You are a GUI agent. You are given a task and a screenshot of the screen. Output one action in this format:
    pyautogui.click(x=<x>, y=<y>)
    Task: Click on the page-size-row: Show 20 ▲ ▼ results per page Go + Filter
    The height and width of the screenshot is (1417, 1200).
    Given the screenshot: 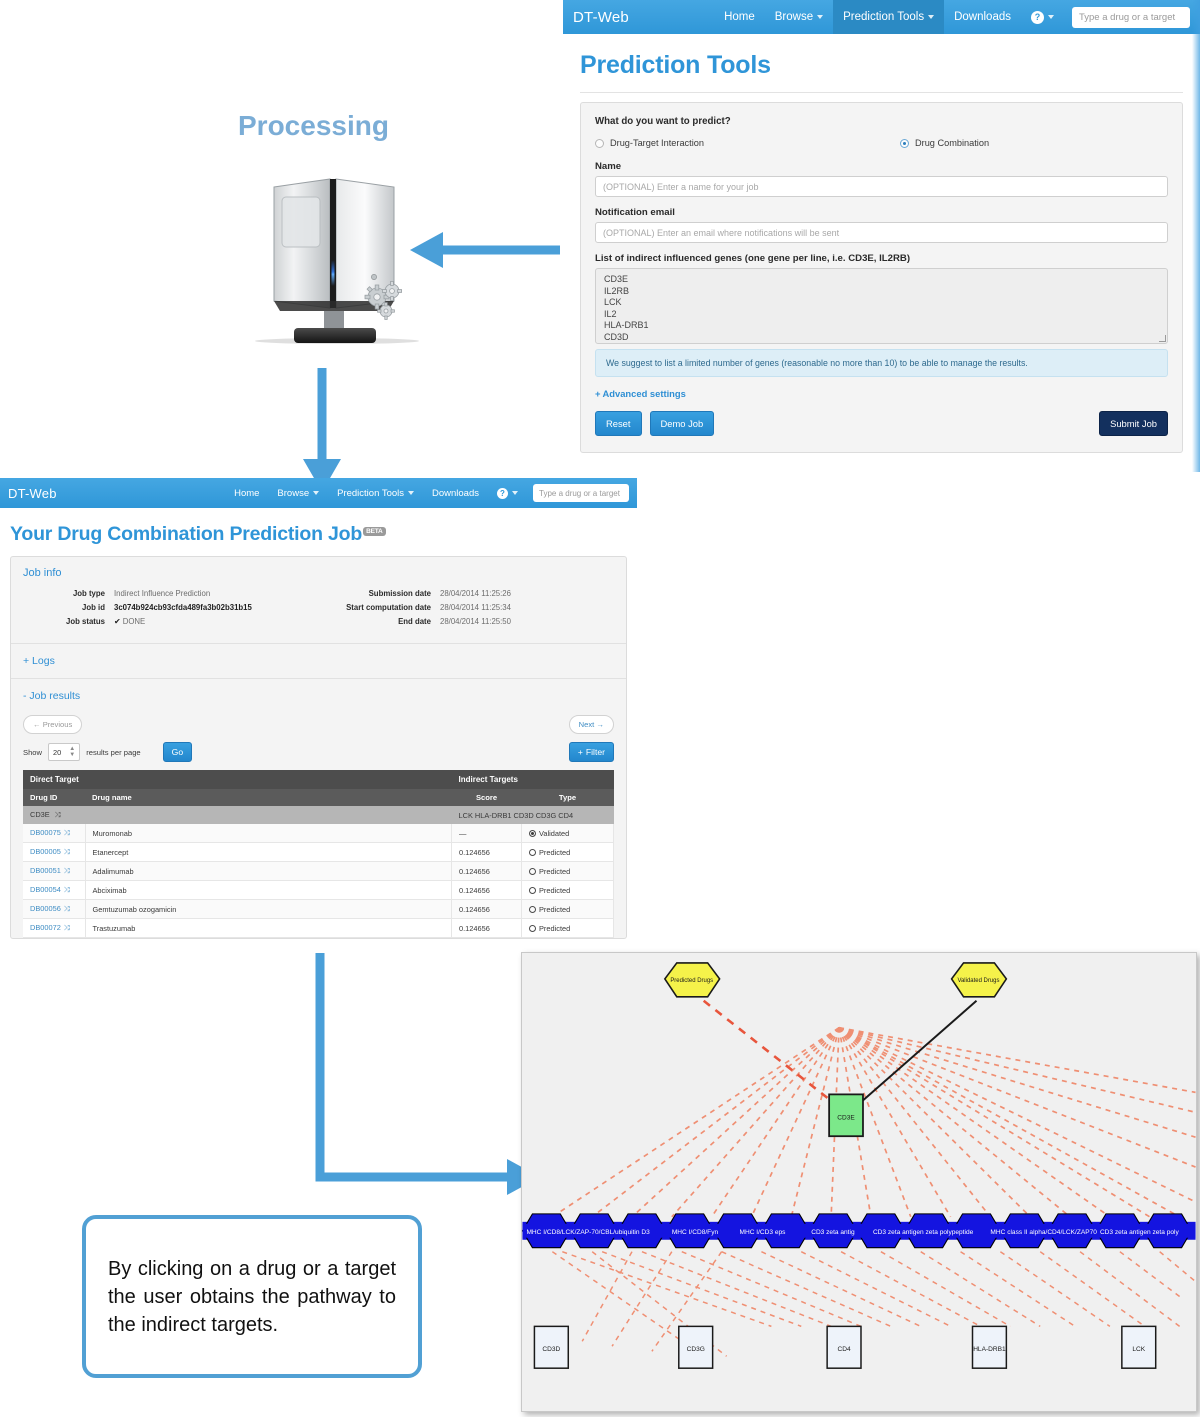 What is the action you would take?
    pyautogui.click(x=318, y=752)
    